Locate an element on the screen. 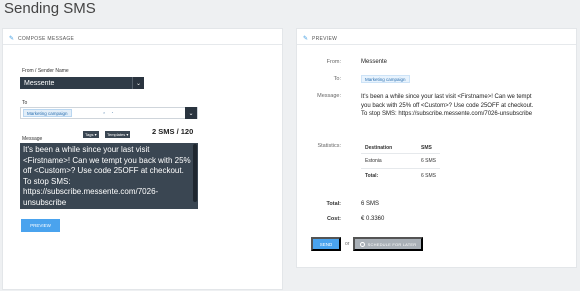  message-label: Message is located at coordinates (32, 139).